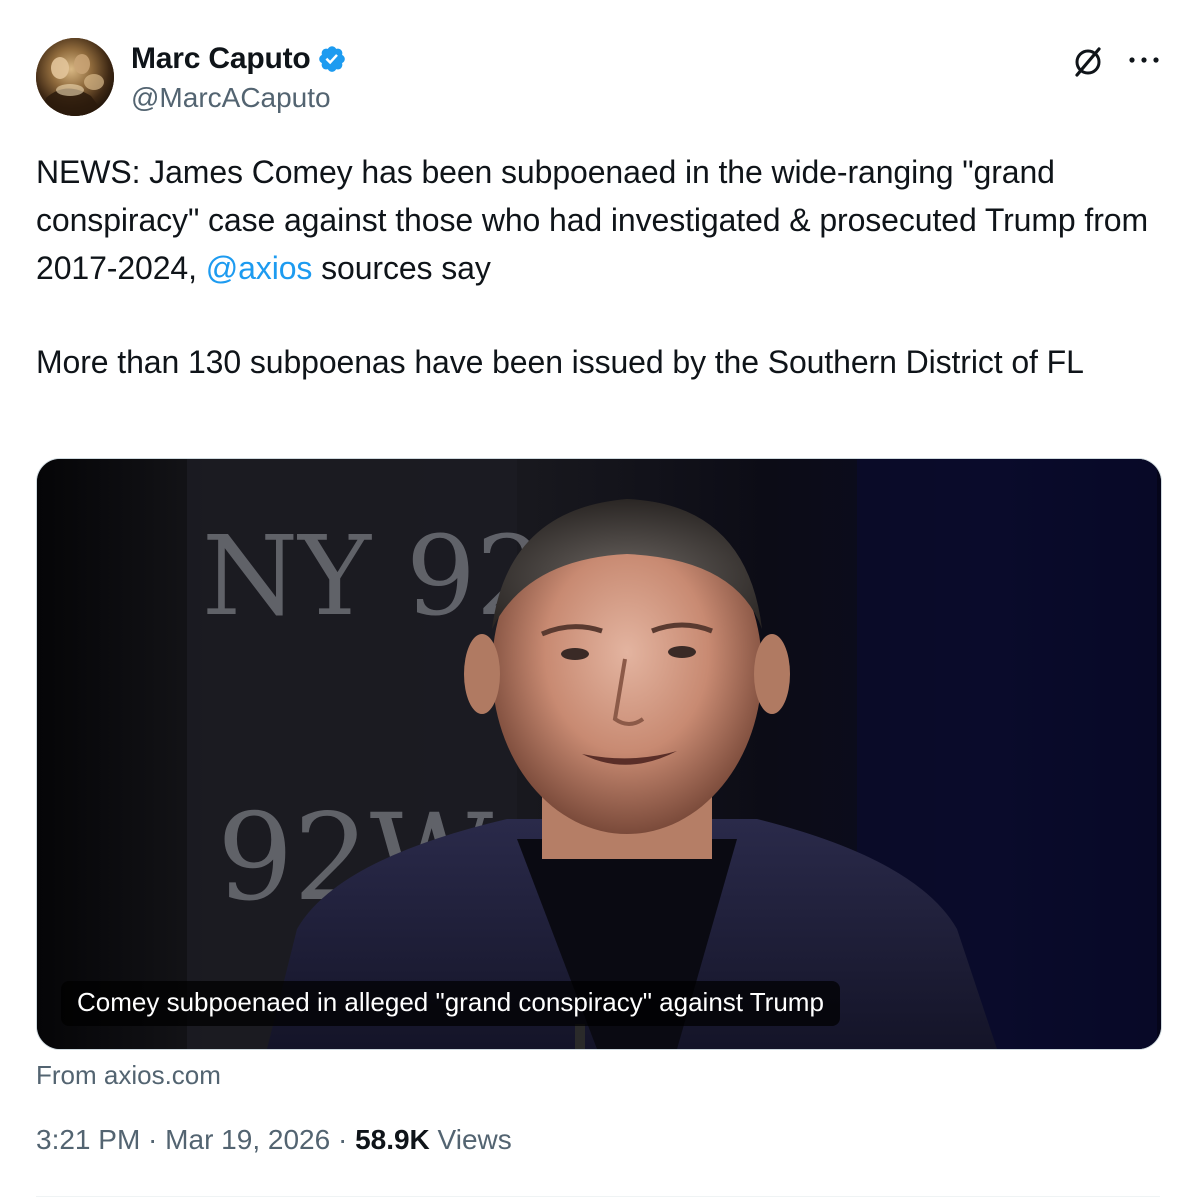 Image resolution: width=1196 pixels, height=1200 pixels. Describe the element at coordinates (88, 1139) in the screenshot. I see `tweet-time: 3:21 PM` at that location.